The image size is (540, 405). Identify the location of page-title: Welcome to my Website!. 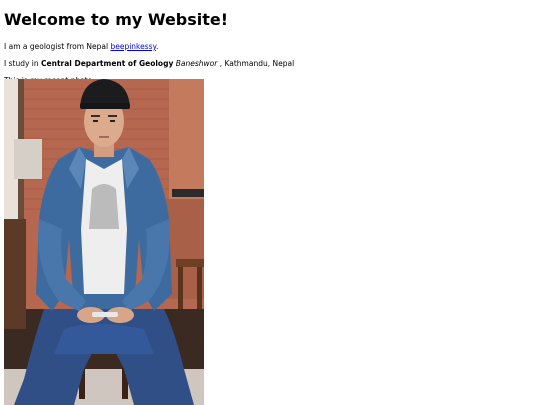
(116, 19).